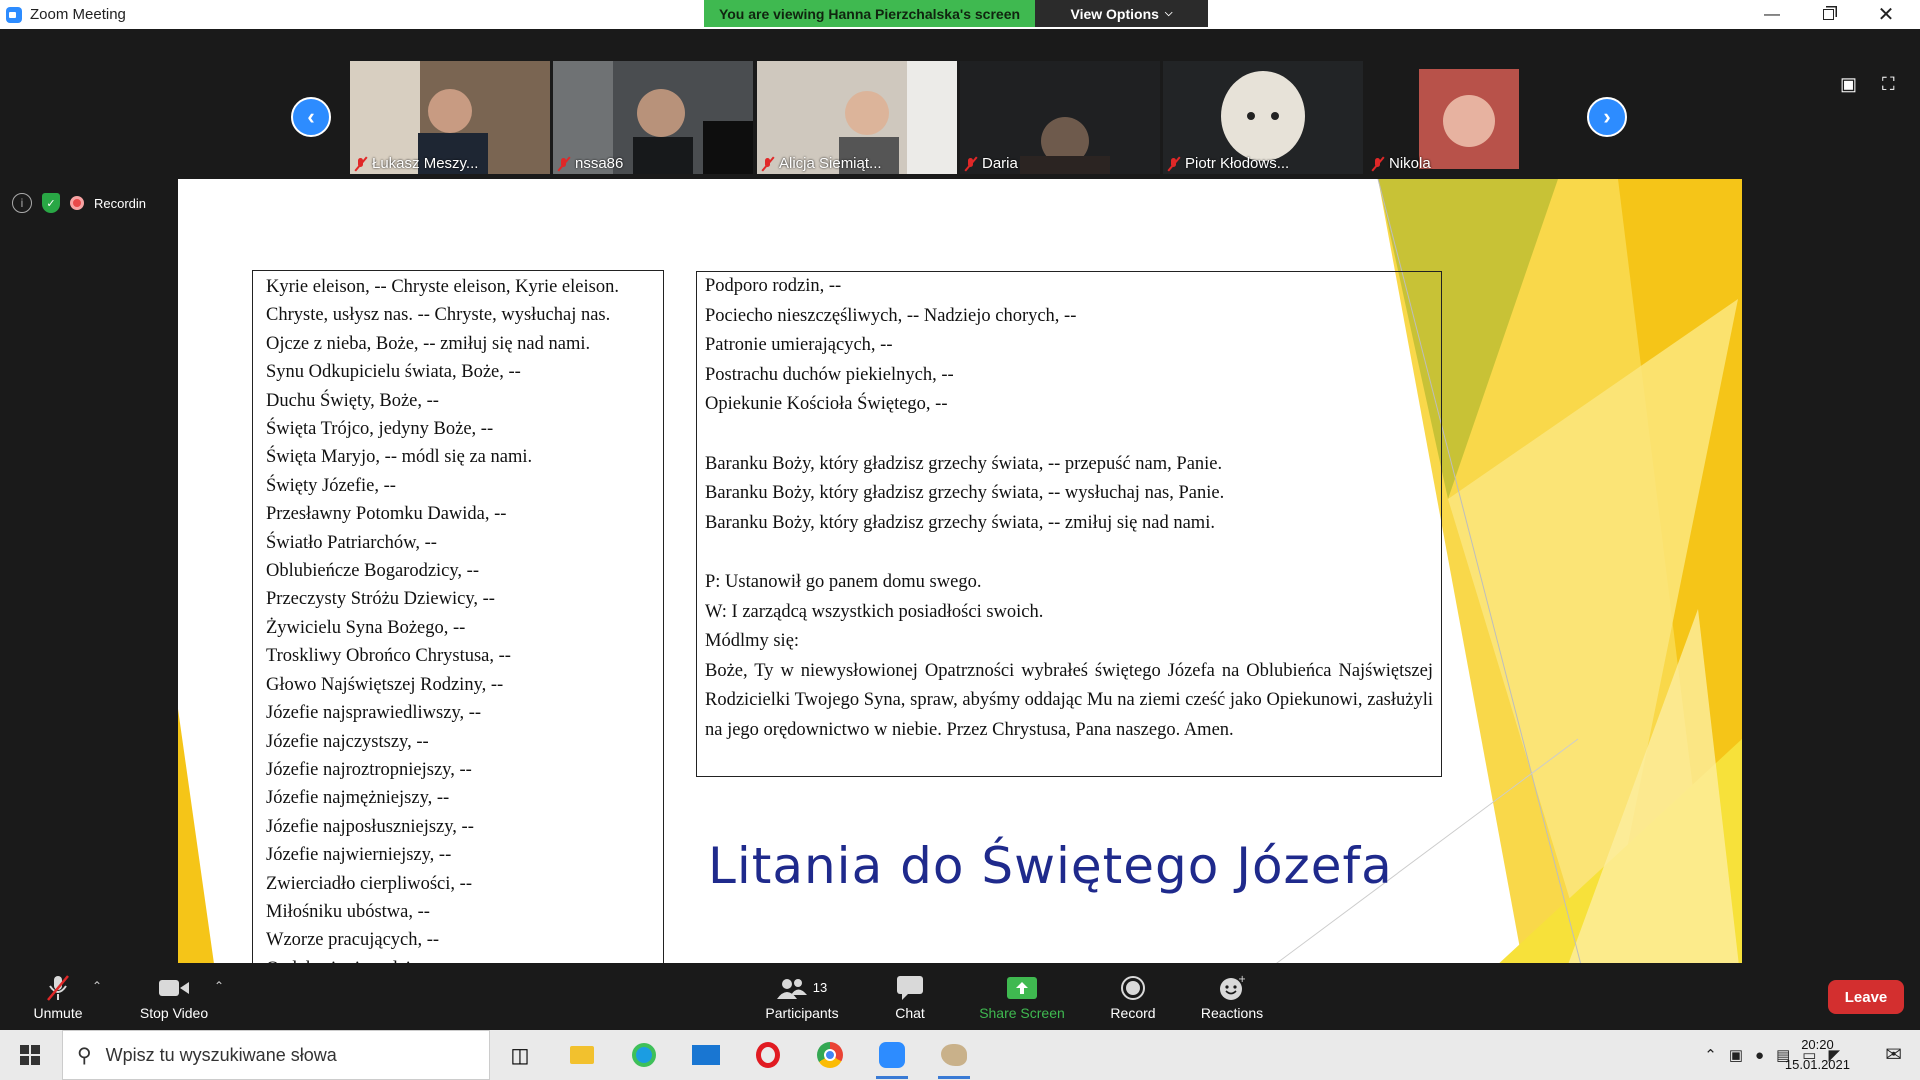 This screenshot has width=1920, height=1080. What do you see at coordinates (311, 117) in the screenshot?
I see `prev-participants-button: ‹` at bounding box center [311, 117].